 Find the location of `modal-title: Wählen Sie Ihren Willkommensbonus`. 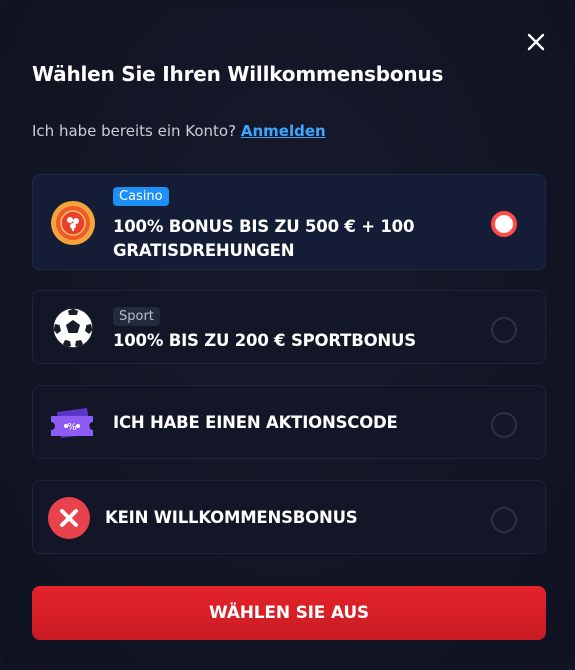

modal-title: Wählen Sie Ihren Willkommensbonus is located at coordinates (238, 74).